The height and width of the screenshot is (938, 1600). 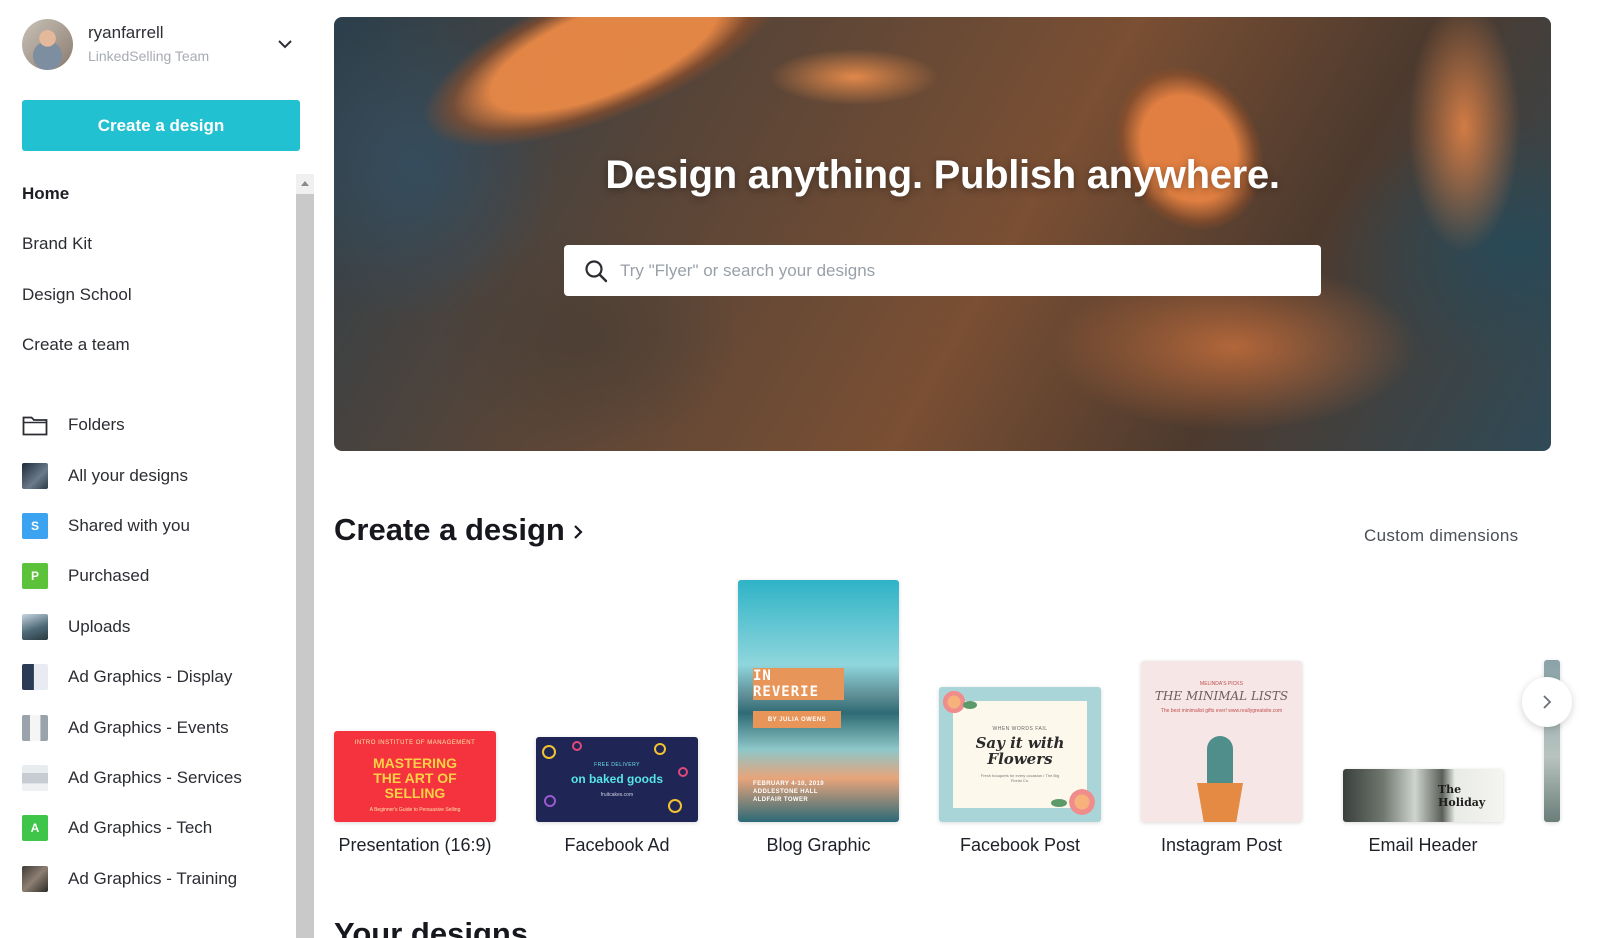 I want to click on sidebar-item-label: Create a team, so click(x=76, y=344).